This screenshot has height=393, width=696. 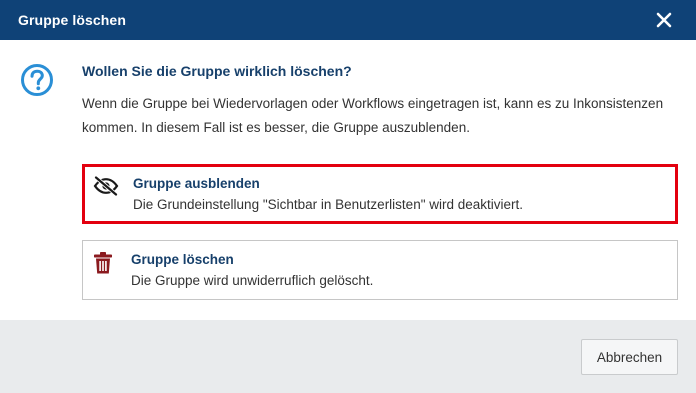 I want to click on cancel-button: Abbrechen, so click(x=629, y=357).